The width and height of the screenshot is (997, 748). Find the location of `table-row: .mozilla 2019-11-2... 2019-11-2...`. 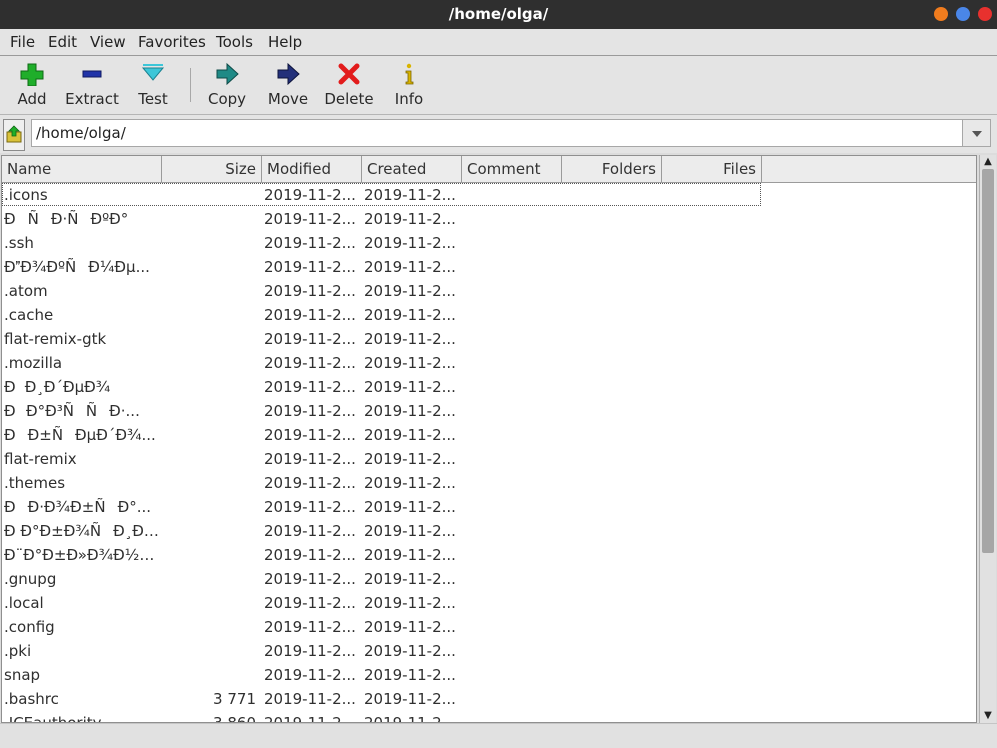

table-row: .mozilla 2019-11-2... 2019-11-2... is located at coordinates (489, 363).